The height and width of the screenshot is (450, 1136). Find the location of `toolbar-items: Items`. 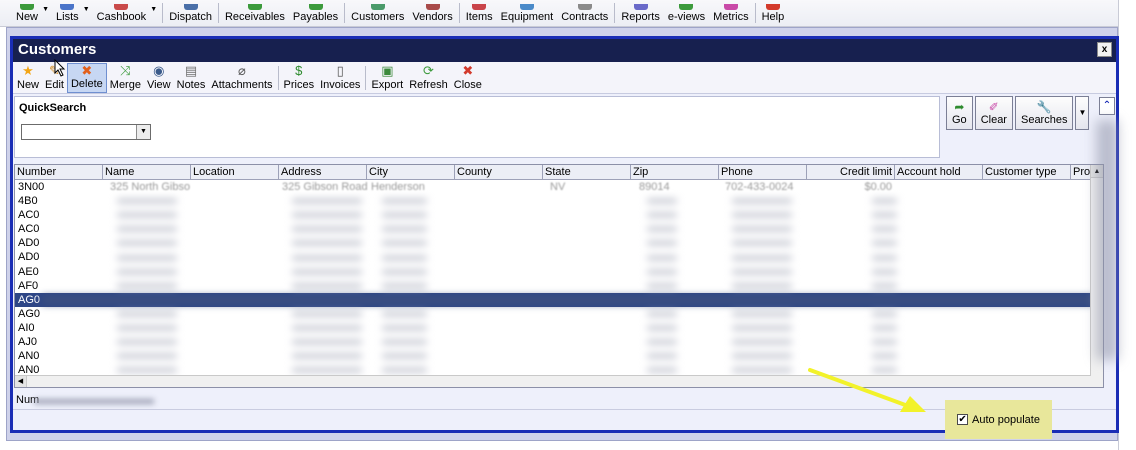

toolbar-items: Items is located at coordinates (479, 13).